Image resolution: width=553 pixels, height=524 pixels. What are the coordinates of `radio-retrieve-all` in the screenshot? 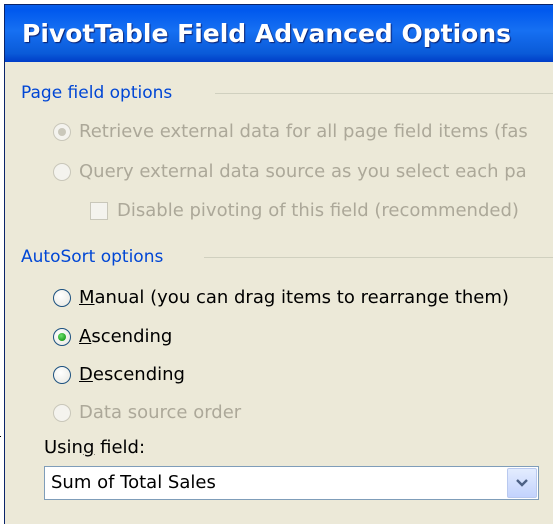 It's located at (62, 132).